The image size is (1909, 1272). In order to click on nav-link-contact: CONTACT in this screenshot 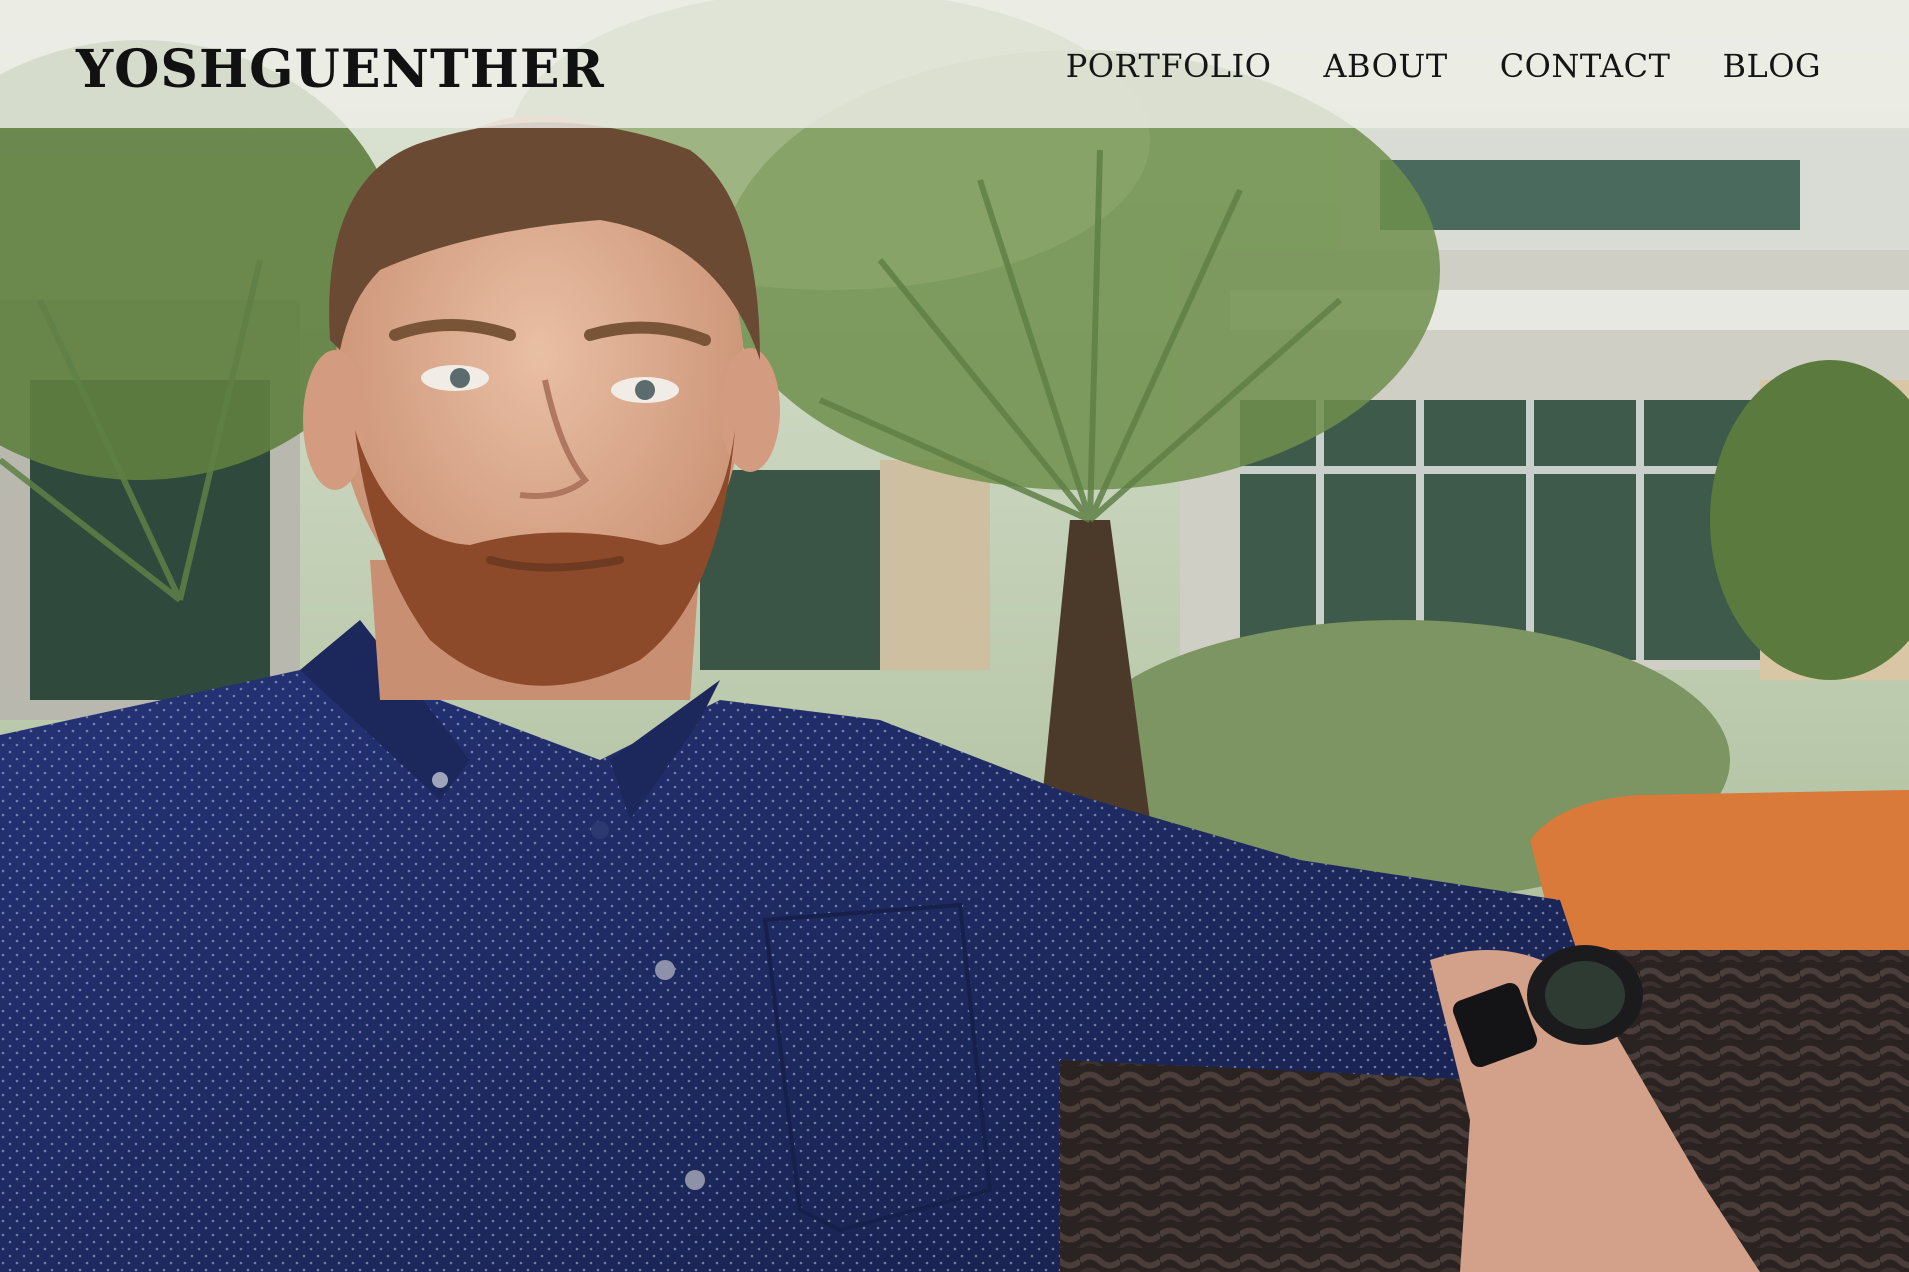, I will do `click(1585, 66)`.